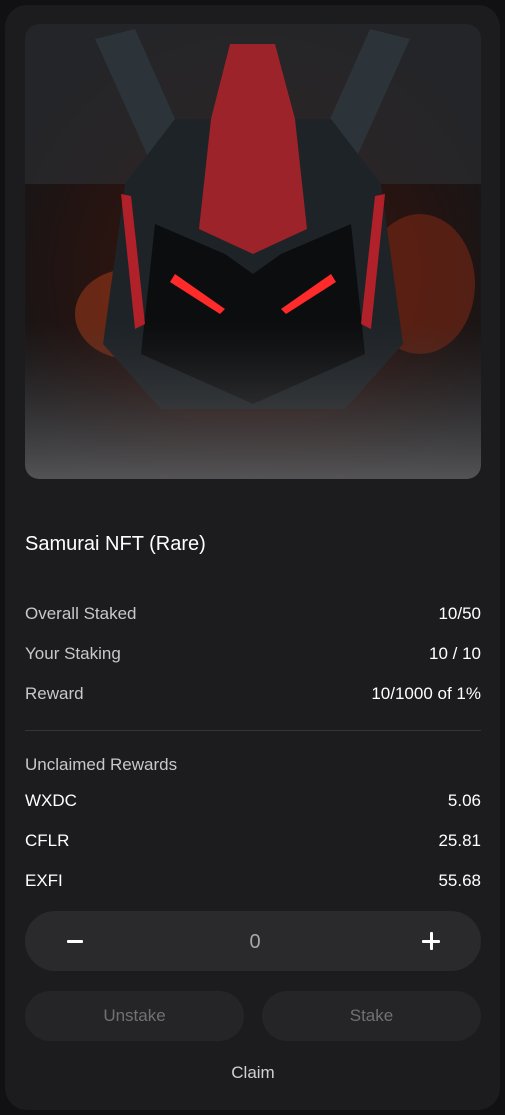 Image resolution: width=505 pixels, height=1115 pixels. I want to click on stat-value: 10/1000 of 1%, so click(426, 693).